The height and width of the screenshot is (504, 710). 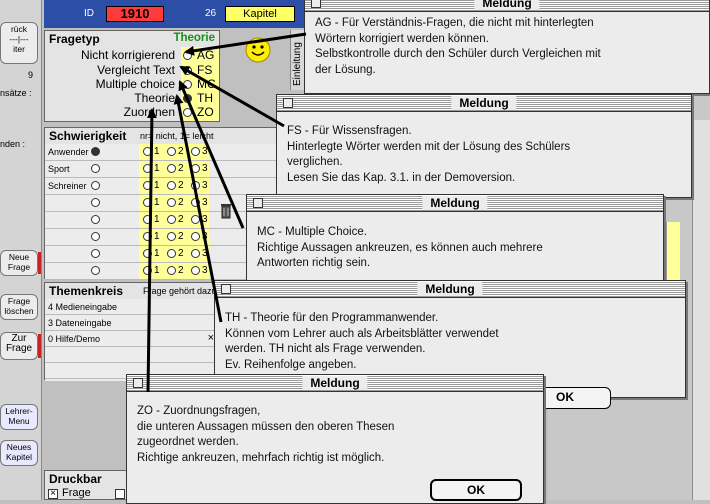 I want to click on kapitel-number: 26, so click(x=211, y=13).